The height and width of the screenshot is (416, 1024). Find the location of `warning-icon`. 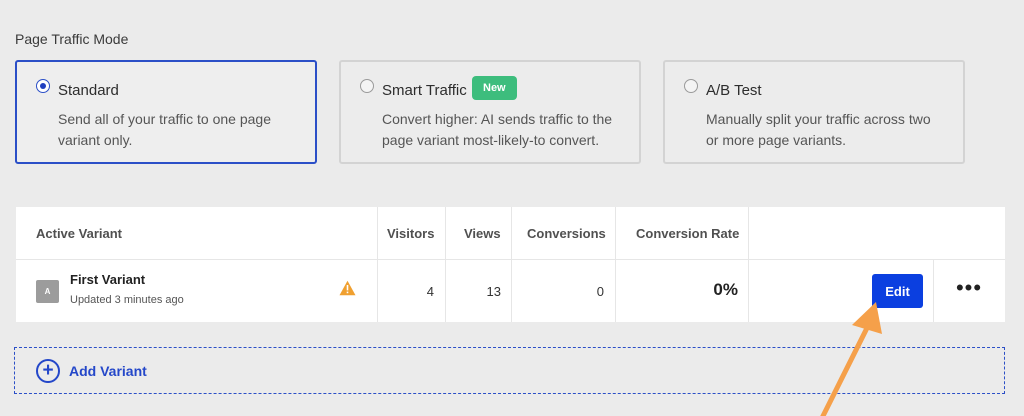

warning-icon is located at coordinates (347, 288).